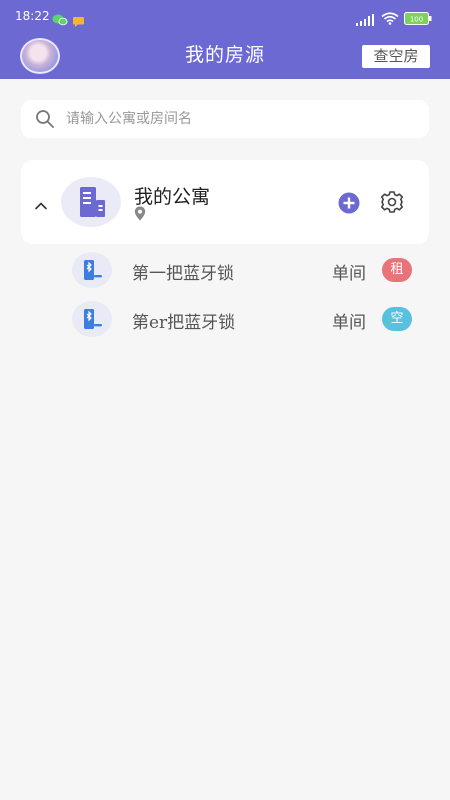 This screenshot has width=450, height=800. Describe the element at coordinates (45, 121) in the screenshot. I see `search-icon` at that location.